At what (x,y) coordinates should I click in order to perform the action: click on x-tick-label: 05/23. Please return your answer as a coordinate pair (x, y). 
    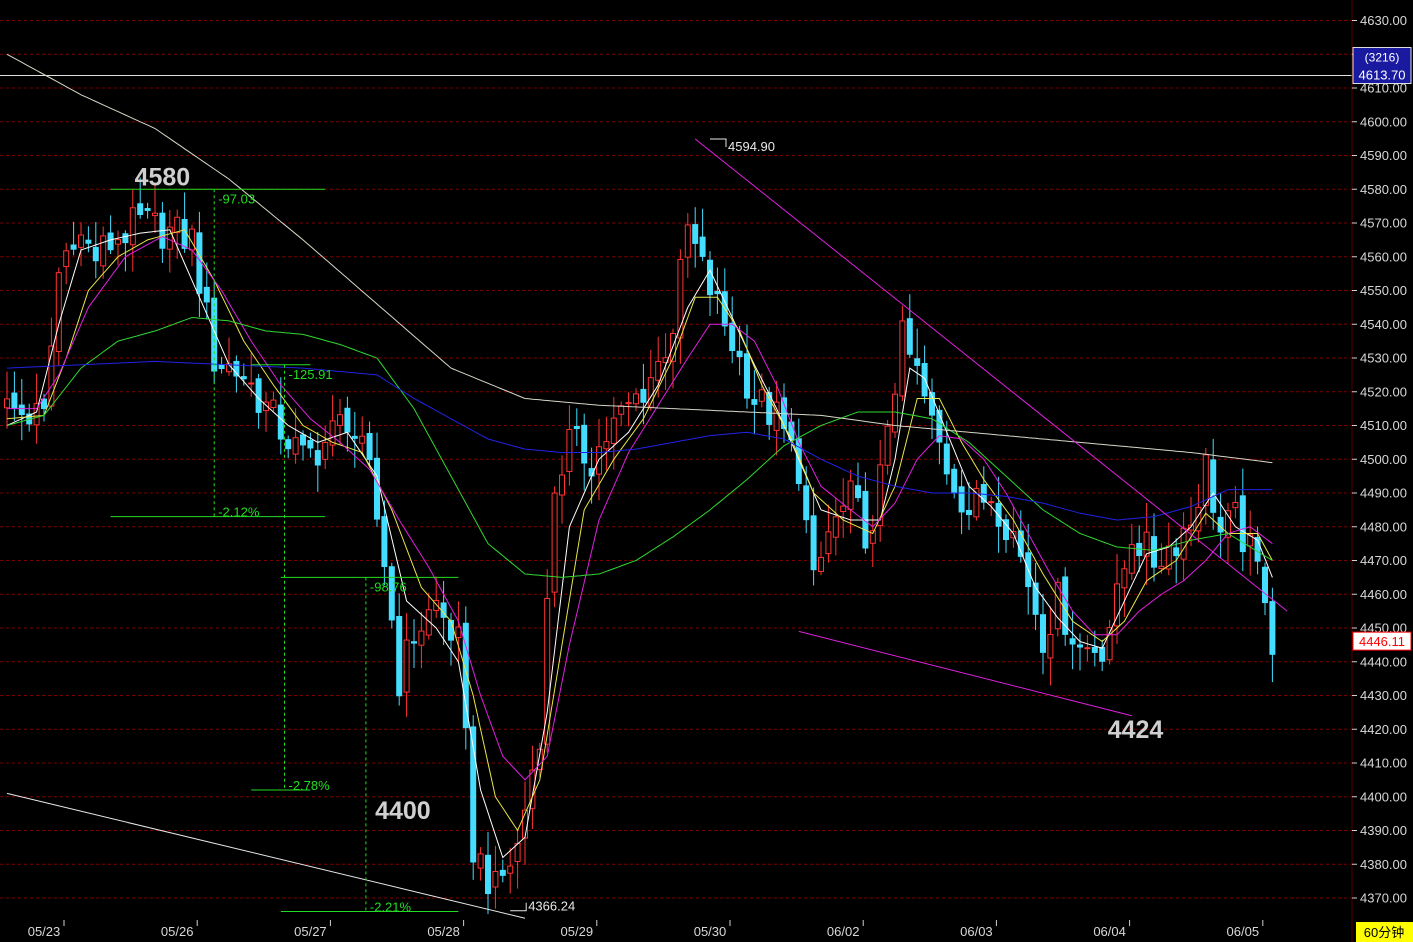
    Looking at the image, I should click on (44, 931).